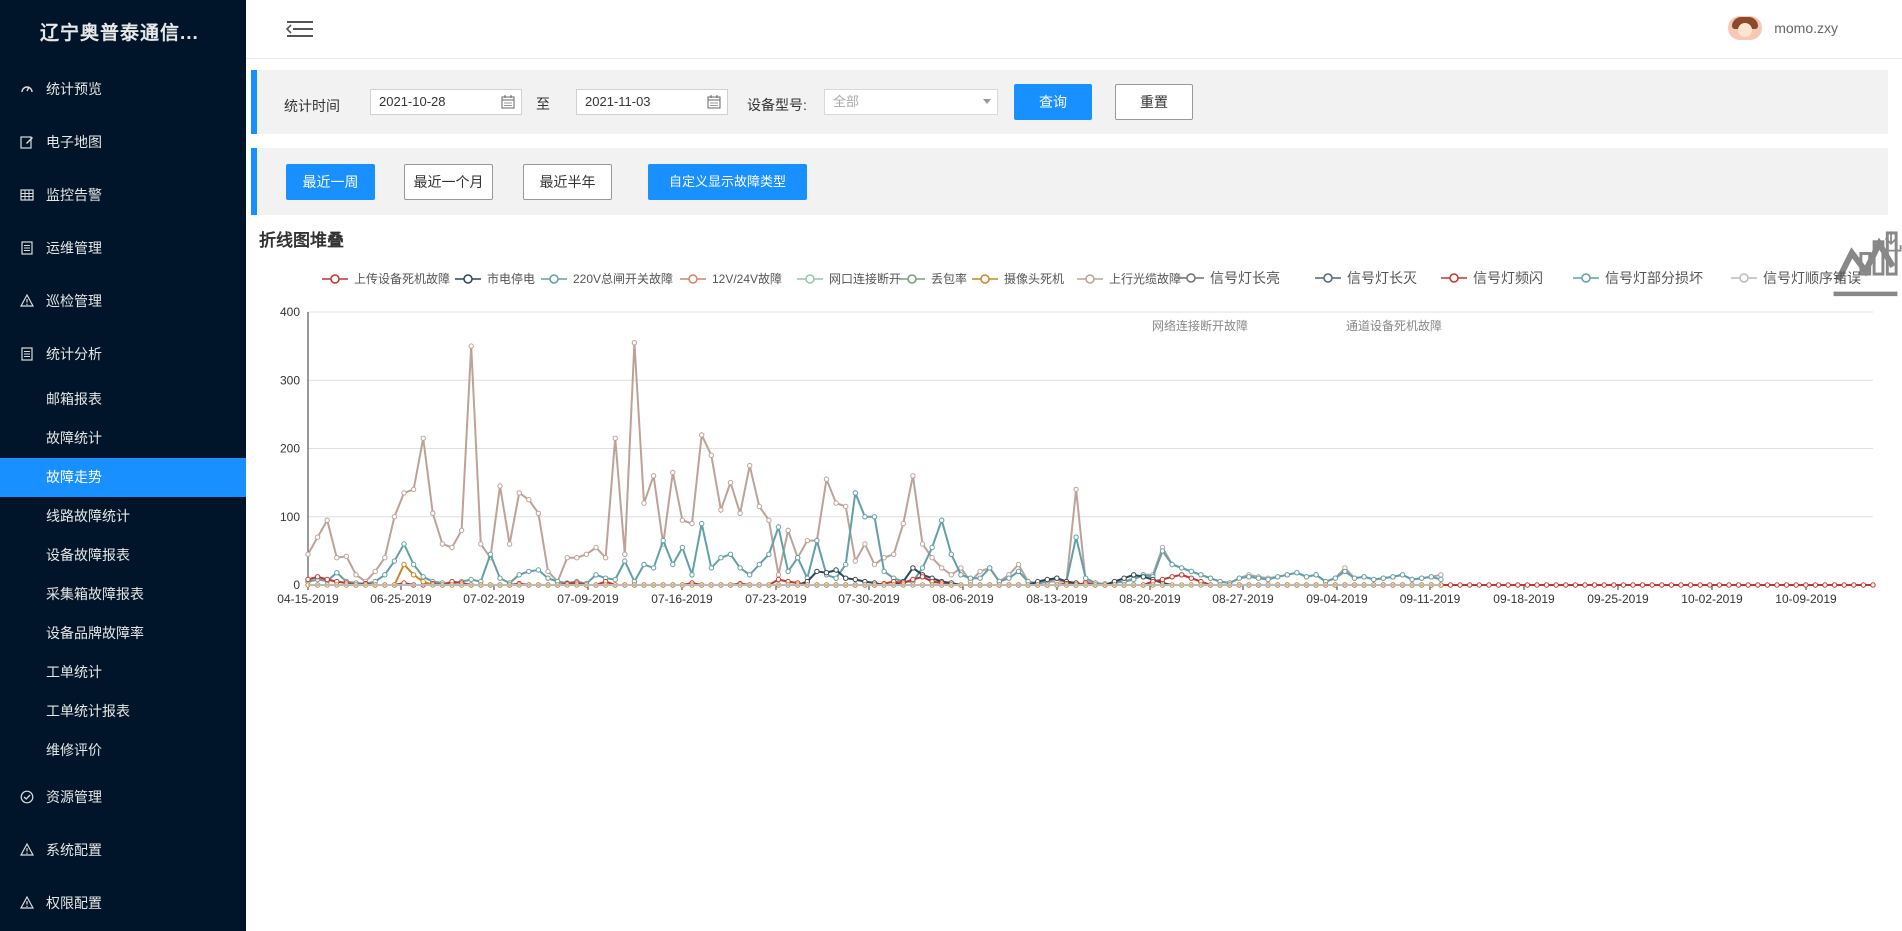 The image size is (1902, 931). Describe the element at coordinates (1524, 599) in the screenshot. I see `x-tick-label: 09-18-2019` at that location.